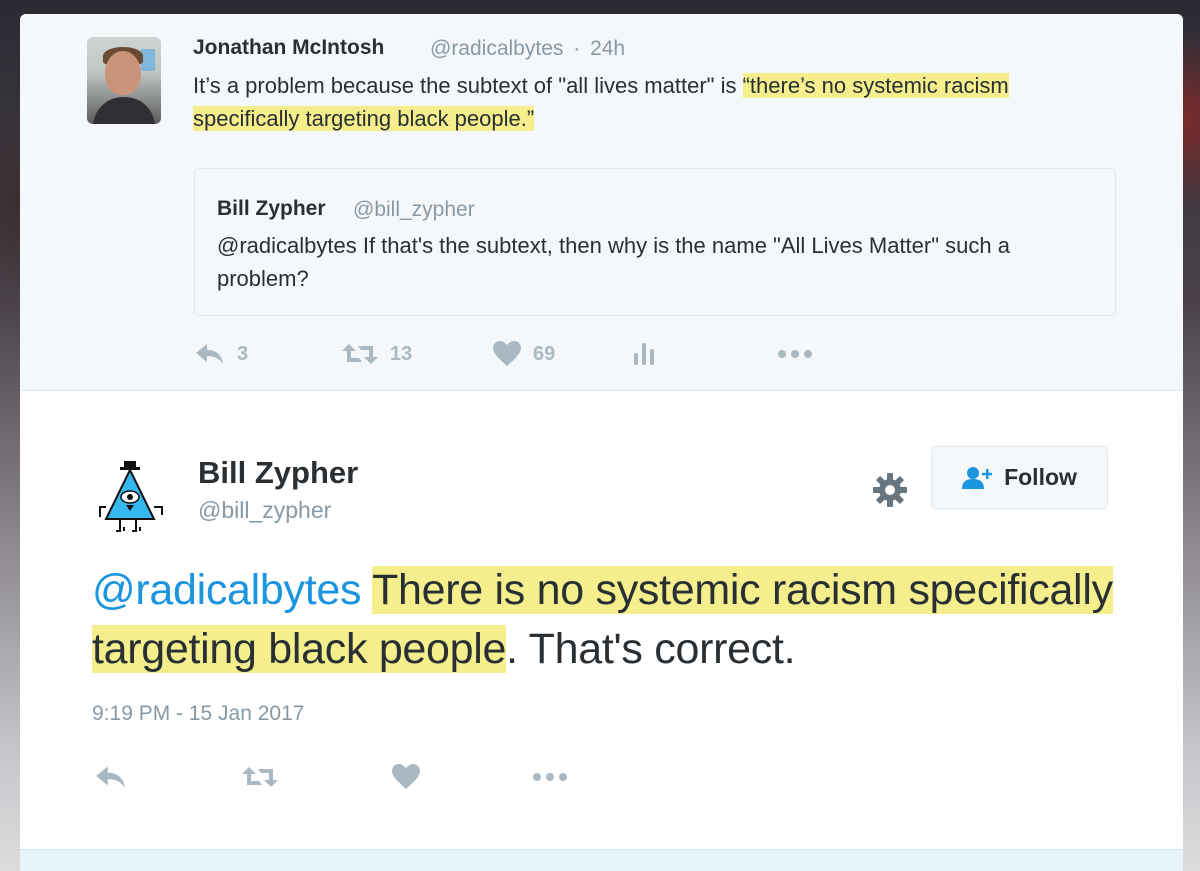 The width and height of the screenshot is (1200, 871). I want to click on reply-button, so click(111, 777).